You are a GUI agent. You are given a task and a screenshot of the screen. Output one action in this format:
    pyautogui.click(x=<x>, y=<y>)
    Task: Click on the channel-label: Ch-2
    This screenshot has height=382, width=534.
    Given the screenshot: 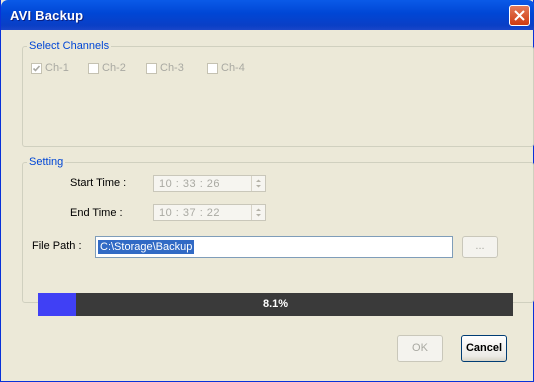 What is the action you would take?
    pyautogui.click(x=114, y=68)
    